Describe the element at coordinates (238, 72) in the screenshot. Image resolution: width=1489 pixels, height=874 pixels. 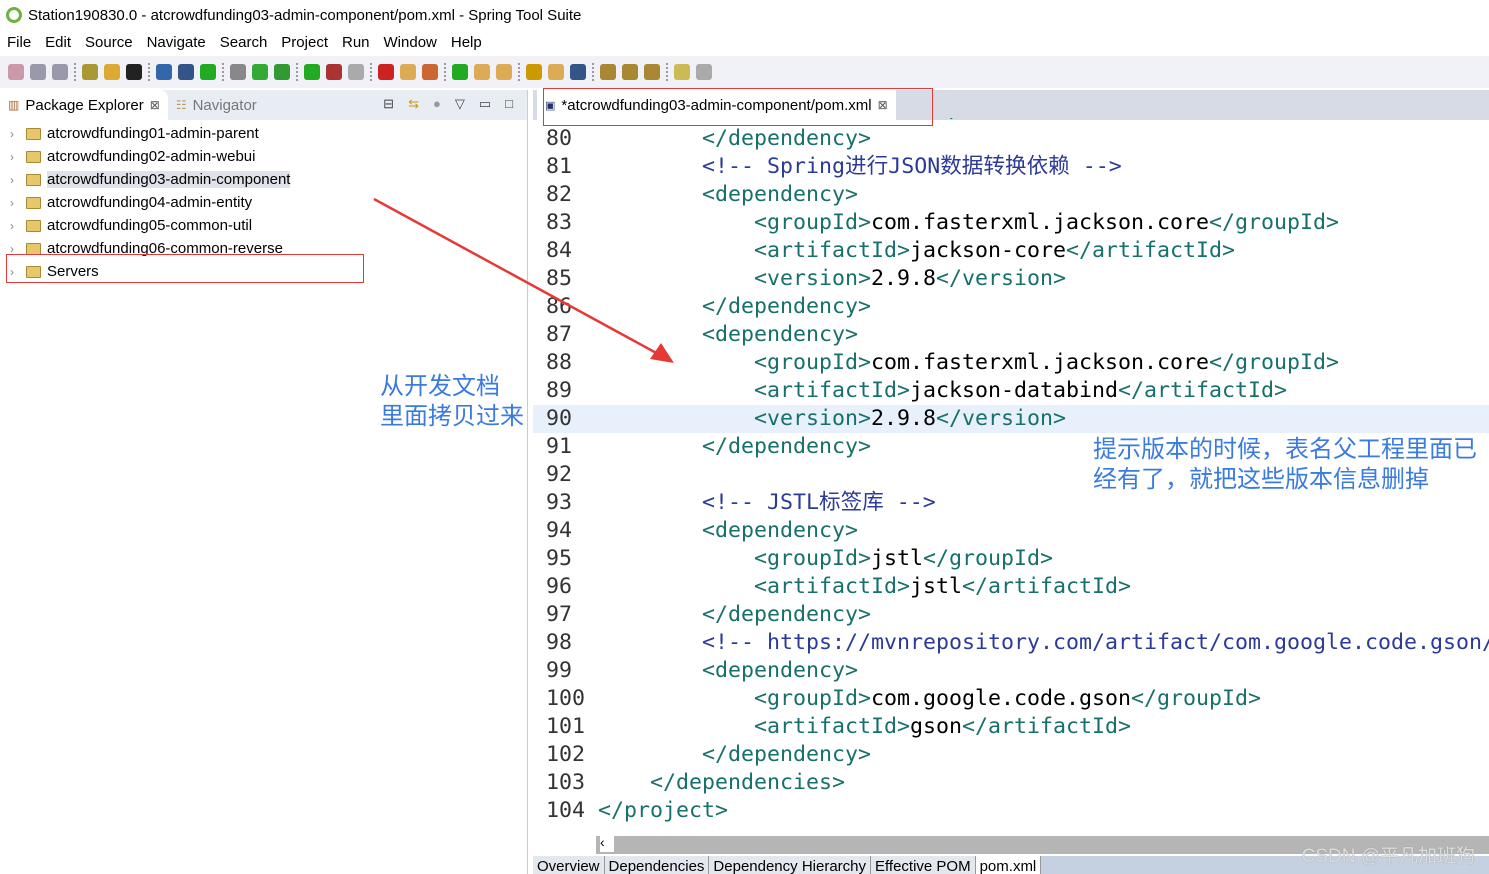
I see `toggle-view-icon` at that location.